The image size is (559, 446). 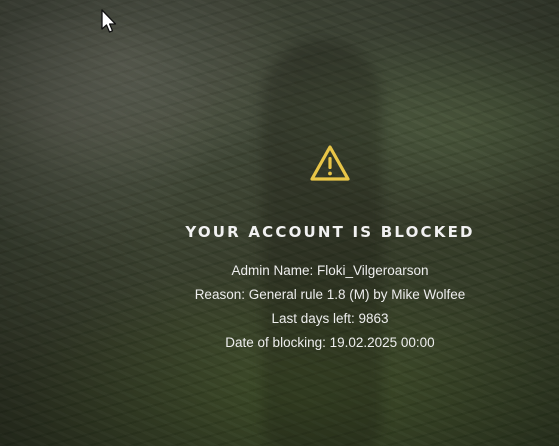 I want to click on block-date-text: Date of blocking: 19.02.2025 00:00, so click(x=330, y=342).